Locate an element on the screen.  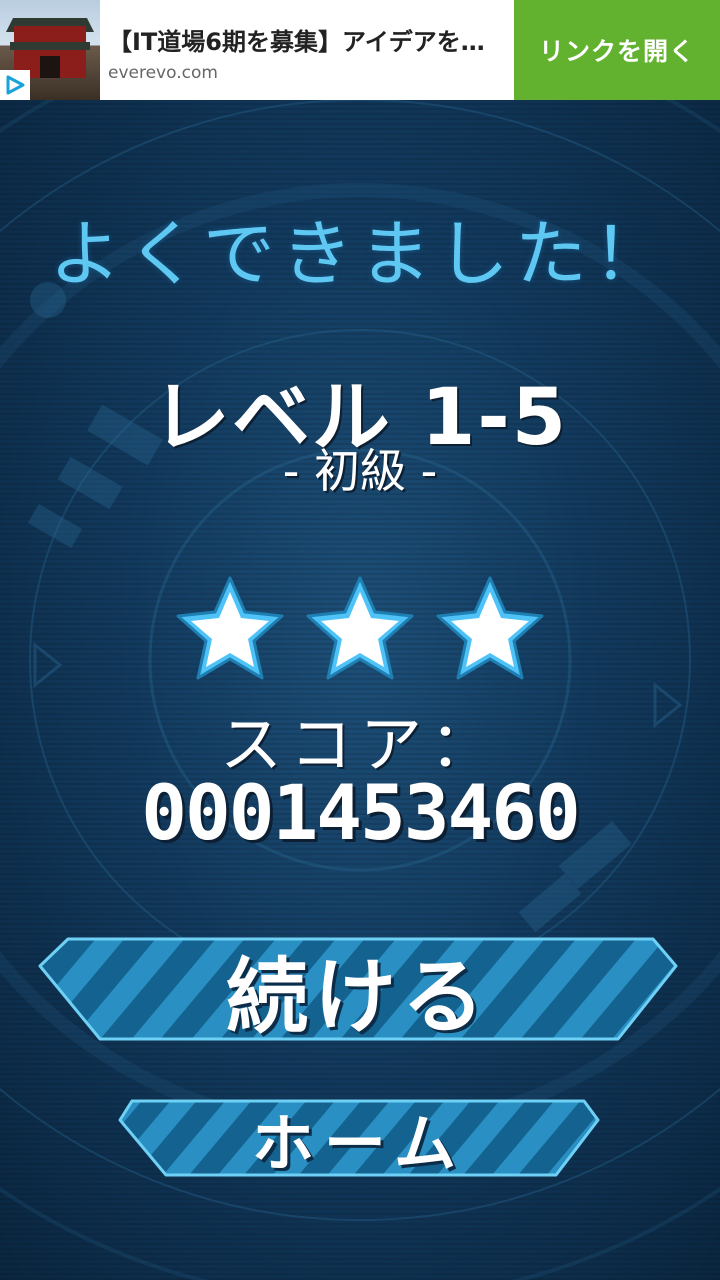
temple-door is located at coordinates (50, 67).